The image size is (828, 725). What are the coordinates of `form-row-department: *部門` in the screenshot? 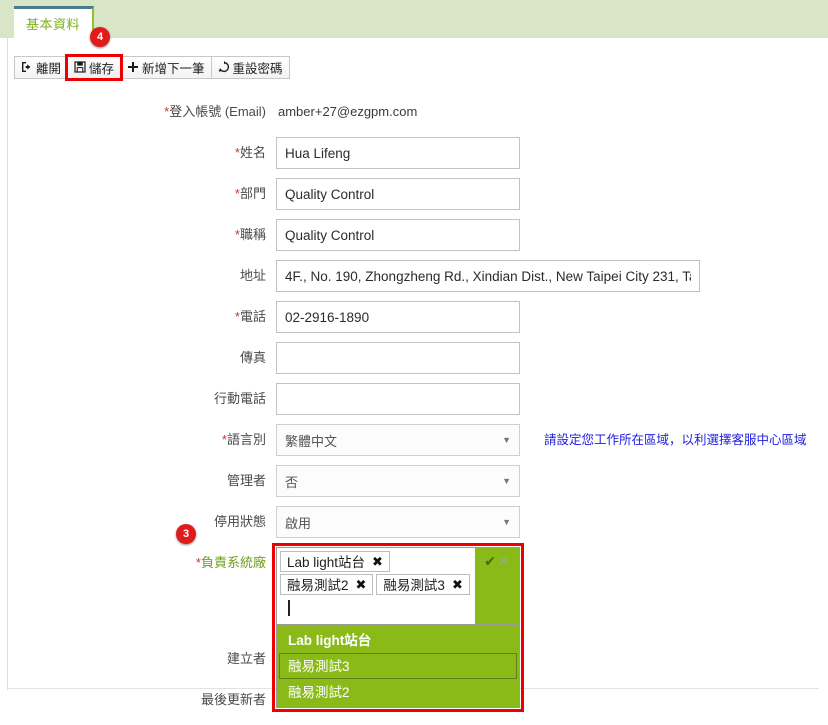 It's located at (414, 194).